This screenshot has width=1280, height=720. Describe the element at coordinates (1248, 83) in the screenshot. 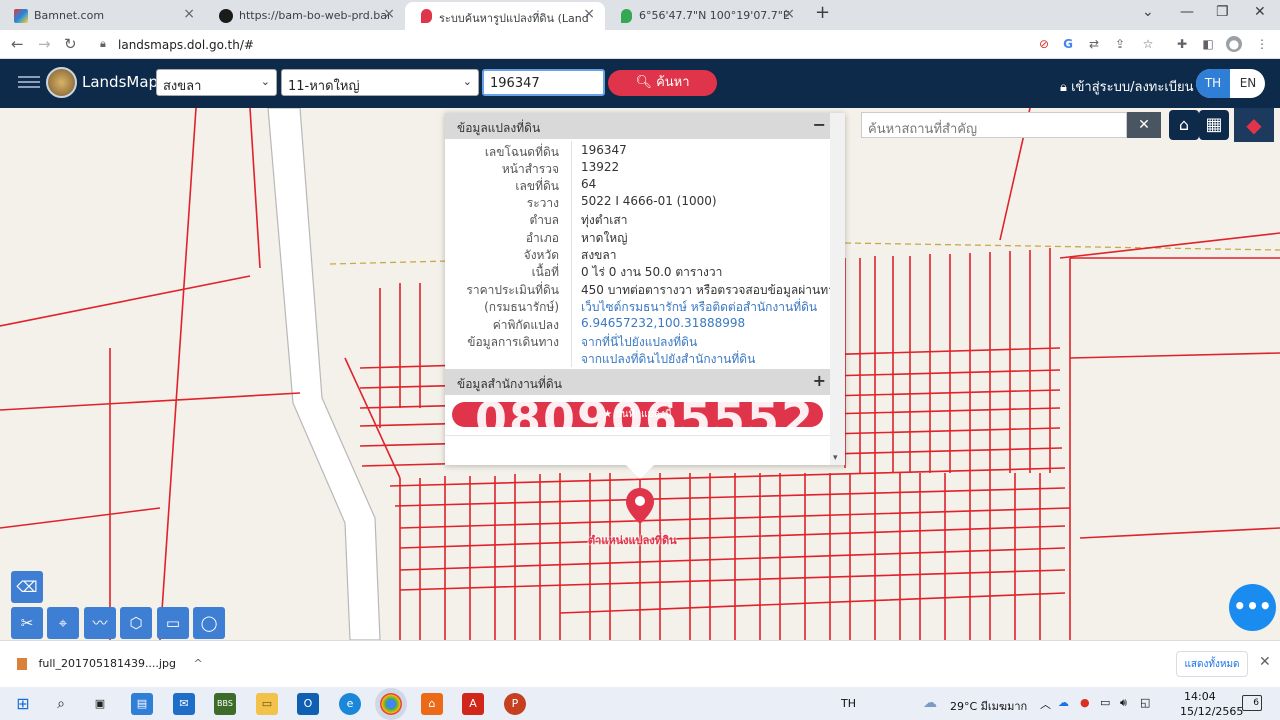

I see `lang-en-button: EN` at that location.